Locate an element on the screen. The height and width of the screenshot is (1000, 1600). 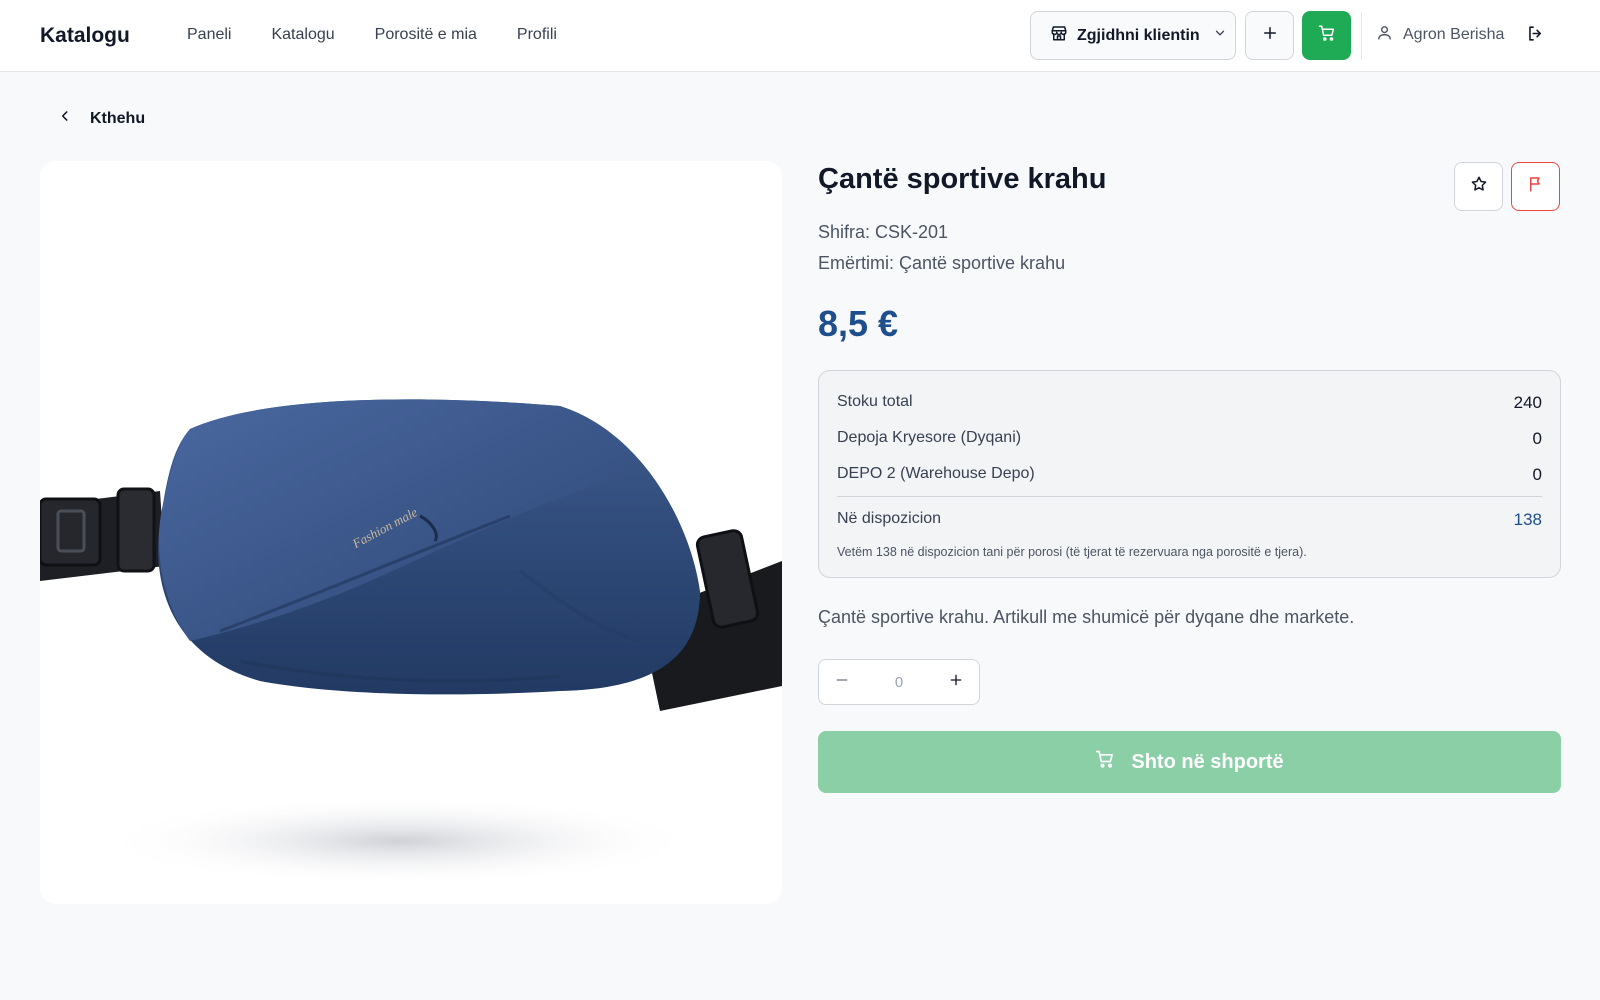
increase-quantity-button is located at coordinates (956, 682).